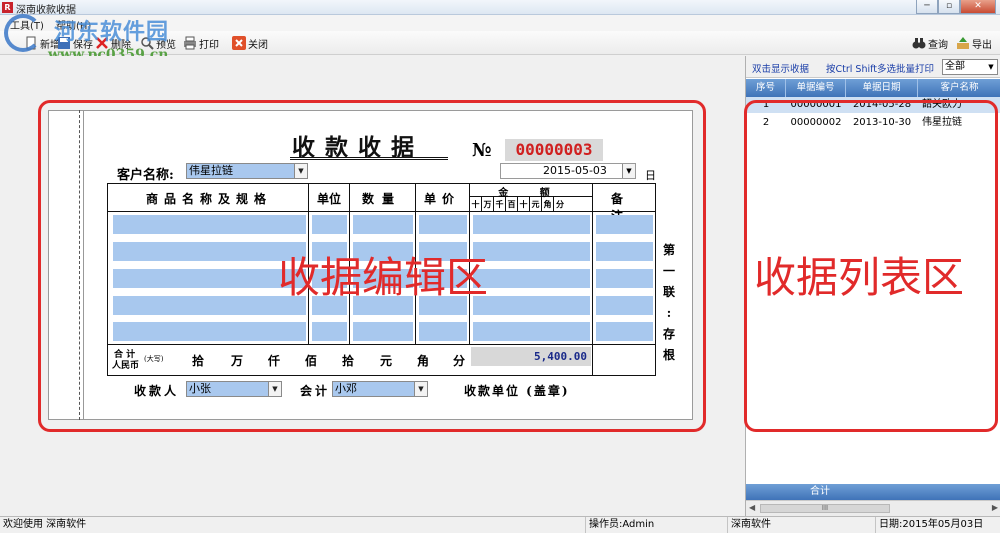 Image resolution: width=1000 pixels, height=533 pixels. What do you see at coordinates (816, 88) in the screenshot?
I see `col-code: 单据编号` at bounding box center [816, 88].